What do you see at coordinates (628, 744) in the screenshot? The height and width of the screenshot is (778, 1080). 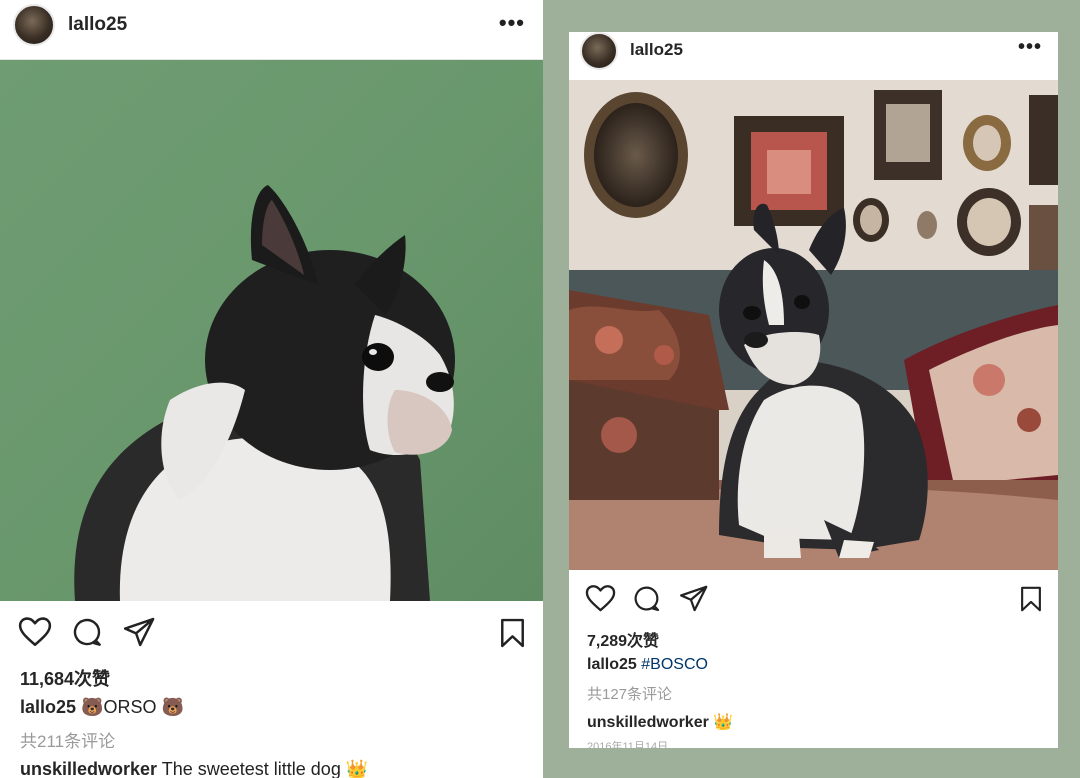 I see `post-date: 2016年11月14日` at bounding box center [628, 744].